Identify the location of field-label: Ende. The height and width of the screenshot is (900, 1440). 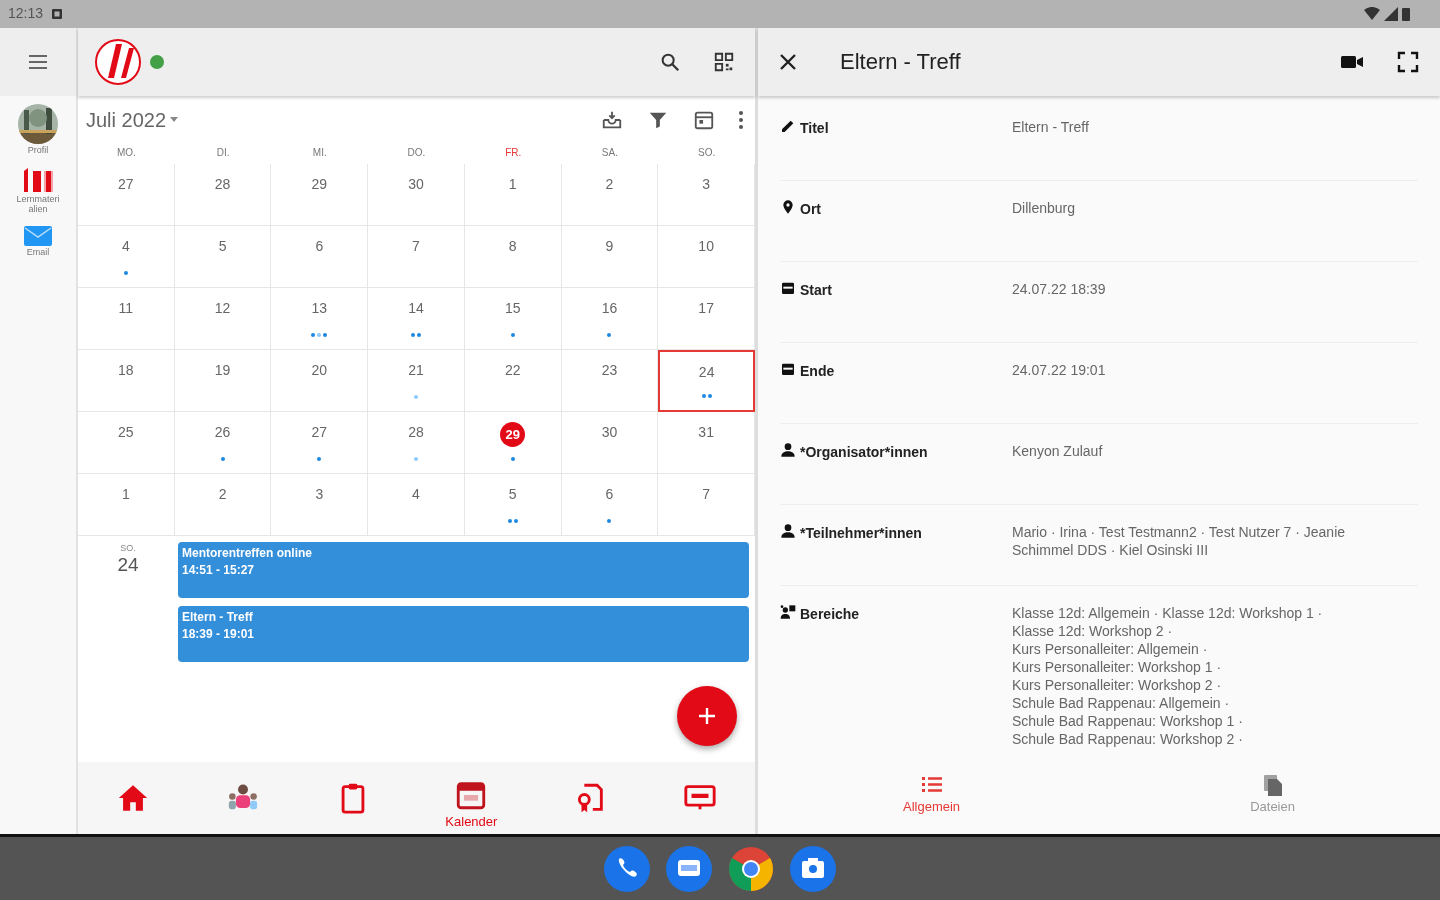
(817, 371).